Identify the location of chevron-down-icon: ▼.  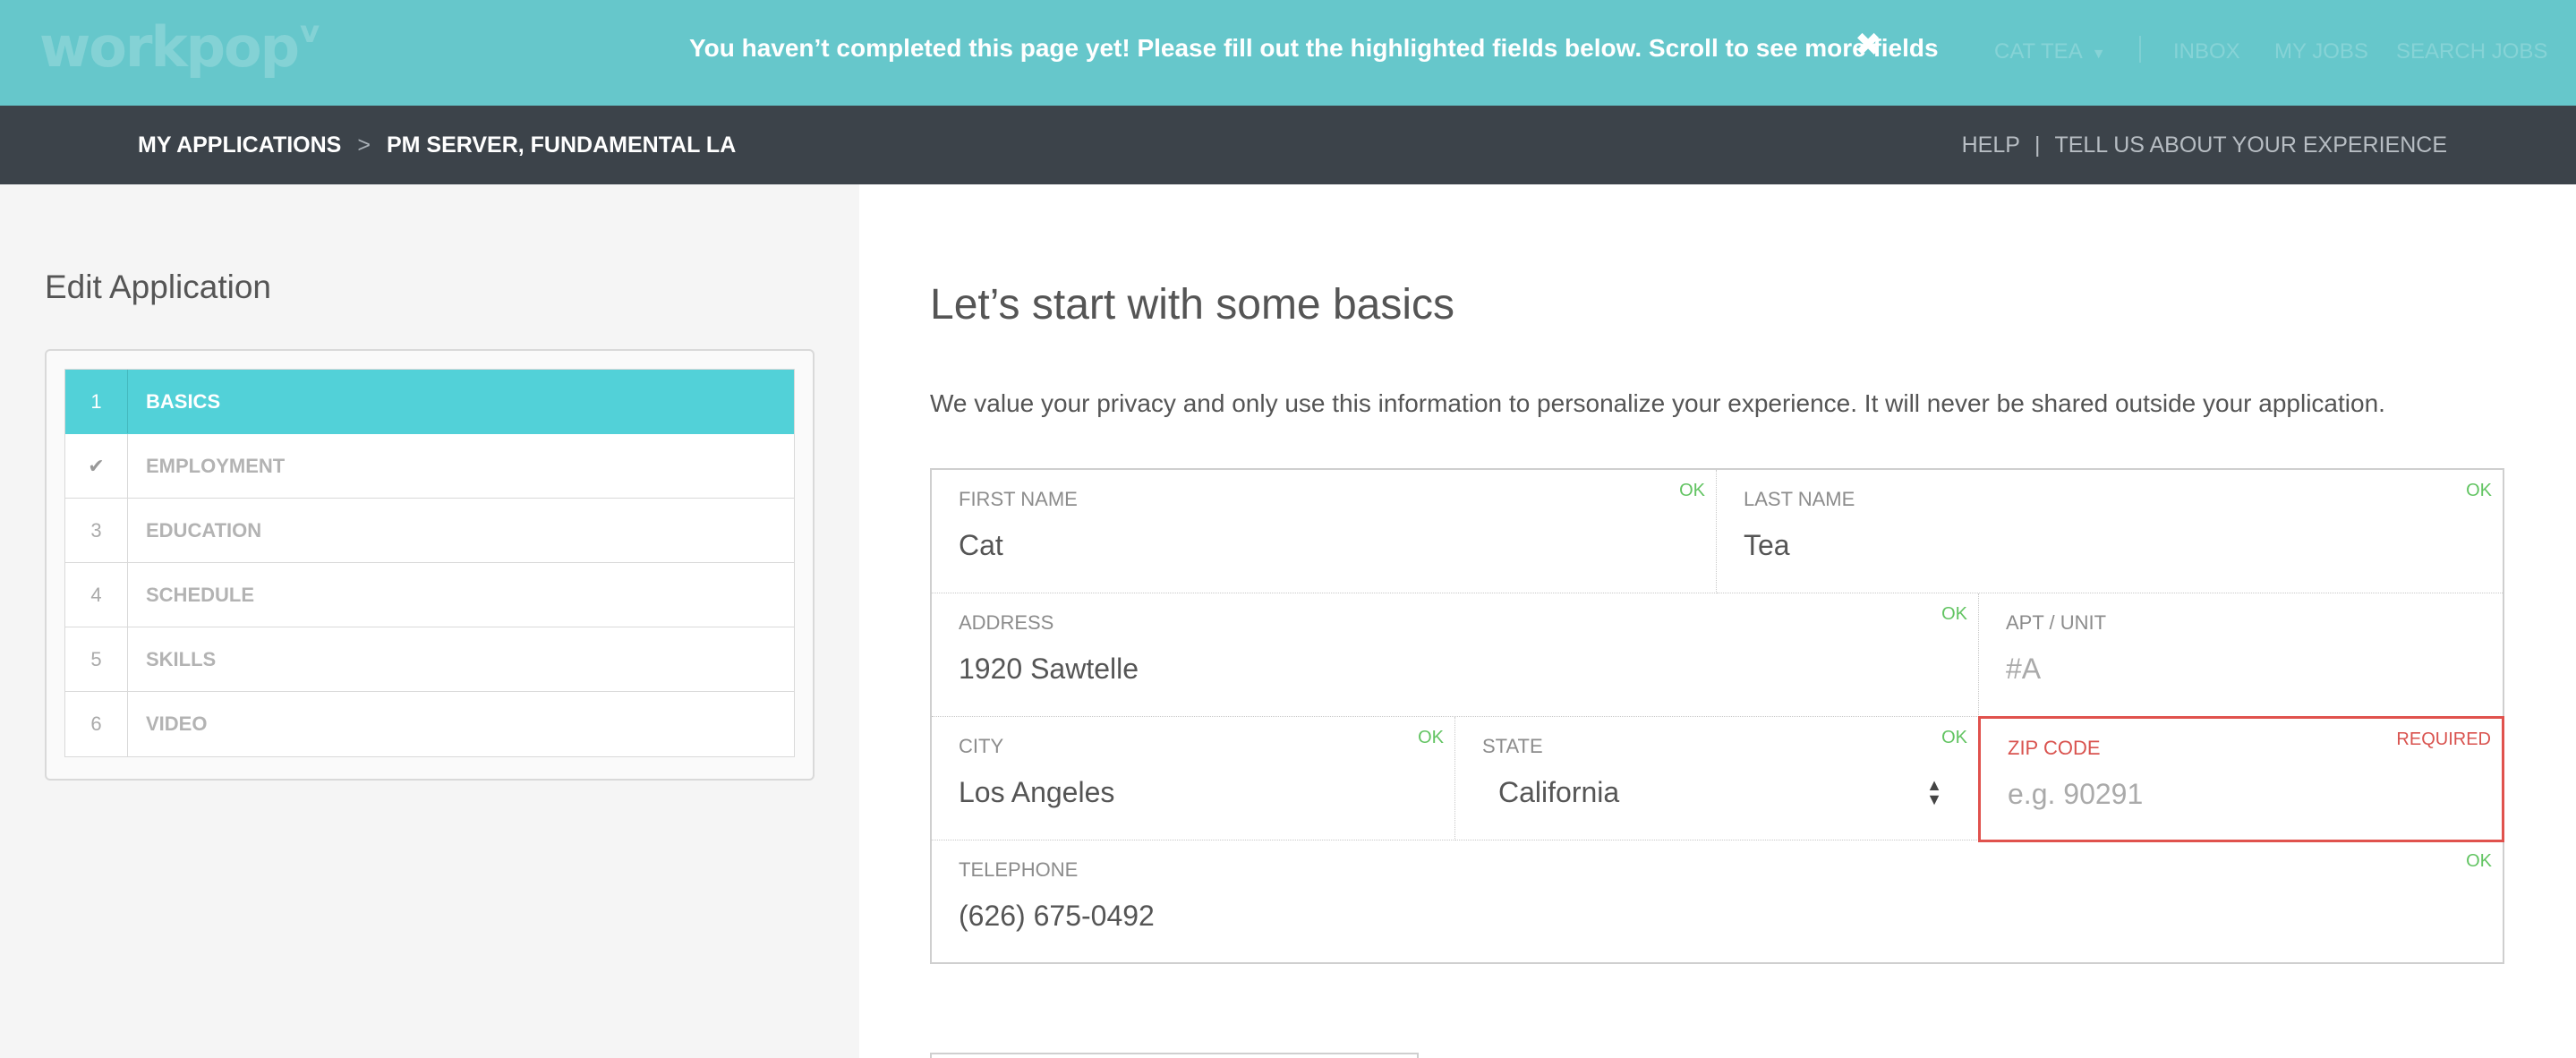
(2098, 54).